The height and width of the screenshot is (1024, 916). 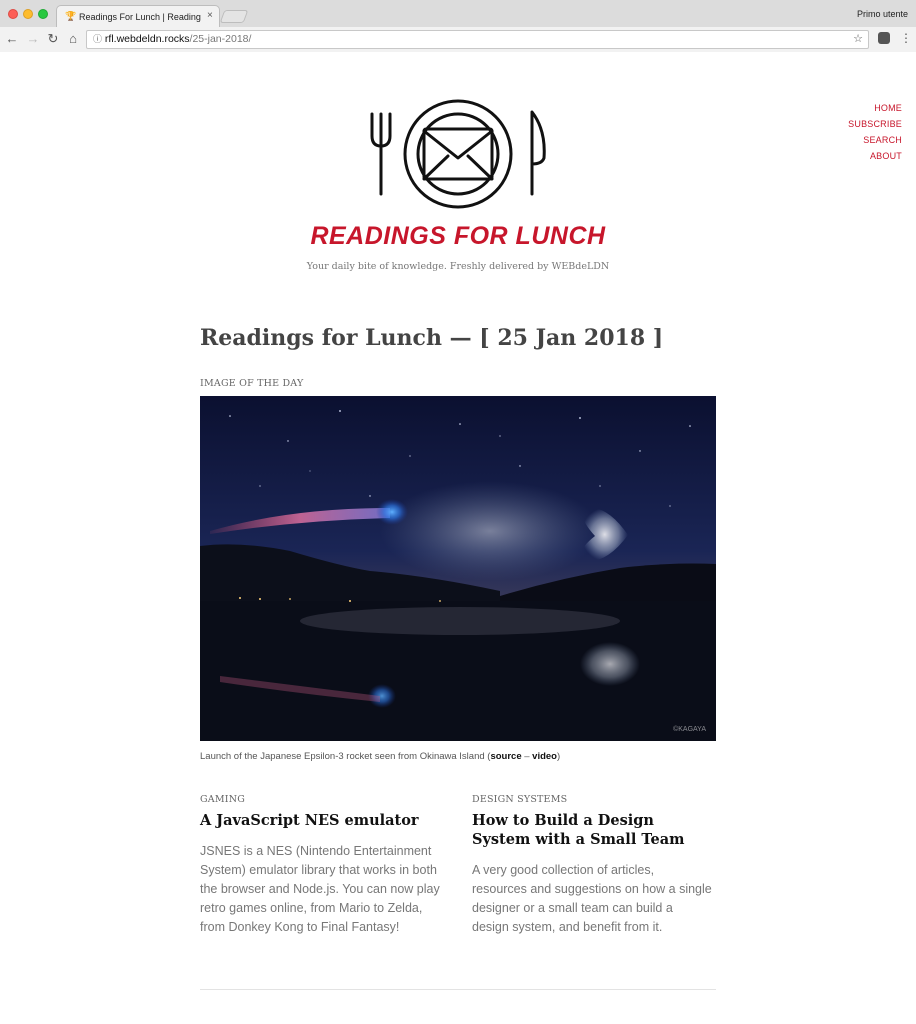 I want to click on nav-about-link: ABOUT, so click(x=875, y=156).